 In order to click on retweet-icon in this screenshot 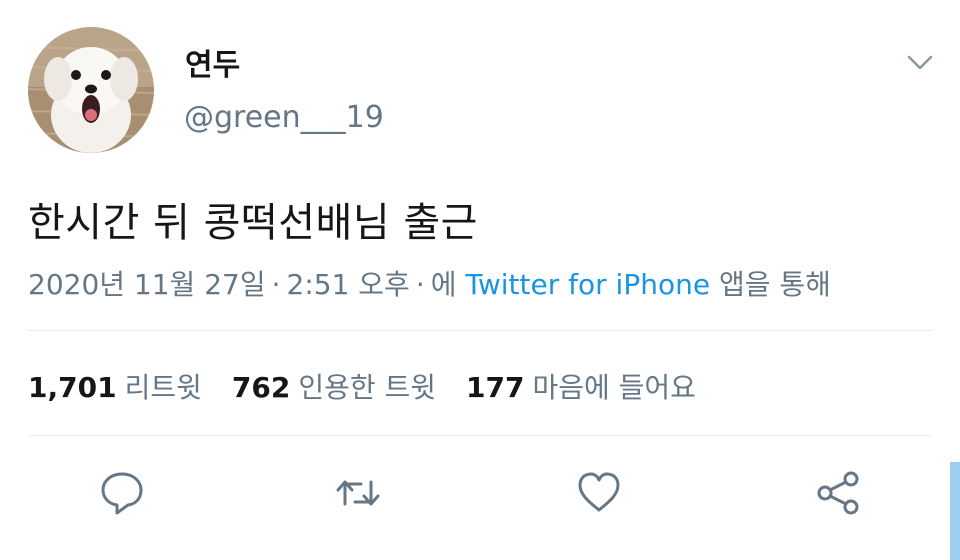, I will do `click(358, 493)`.